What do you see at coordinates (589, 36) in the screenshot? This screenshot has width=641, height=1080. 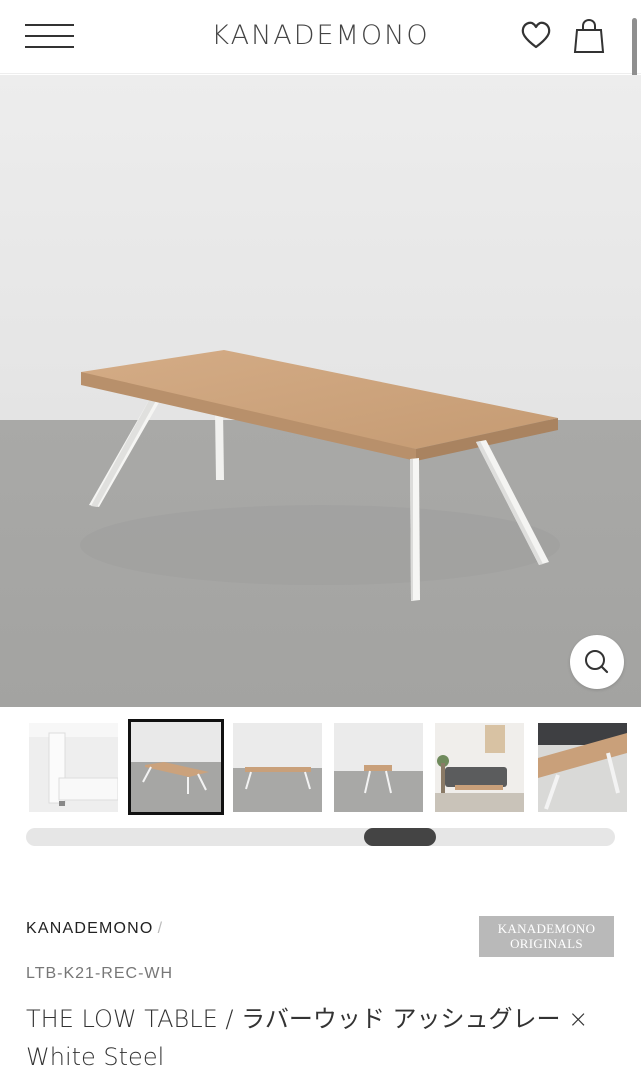 I see `shopping-bag-icon` at bounding box center [589, 36].